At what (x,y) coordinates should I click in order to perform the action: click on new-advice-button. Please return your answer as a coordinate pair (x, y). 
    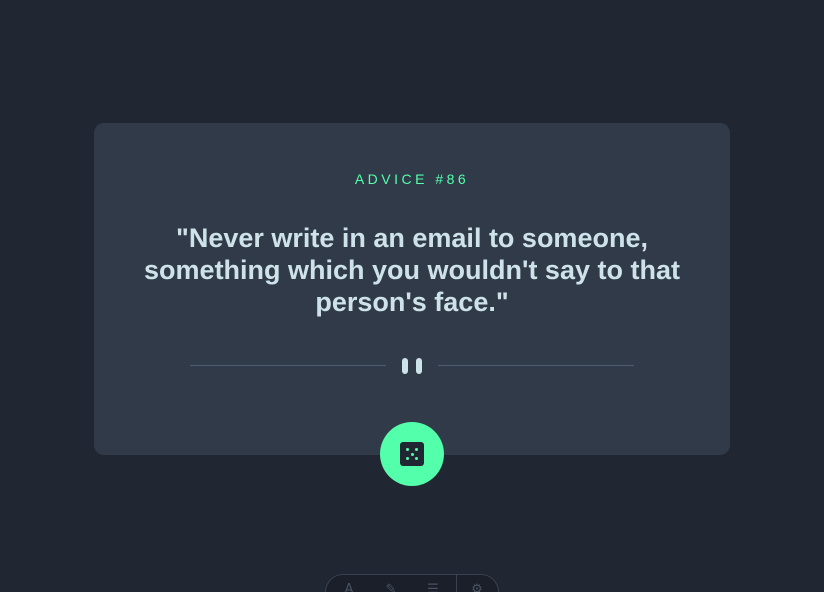
    Looking at the image, I should click on (412, 454).